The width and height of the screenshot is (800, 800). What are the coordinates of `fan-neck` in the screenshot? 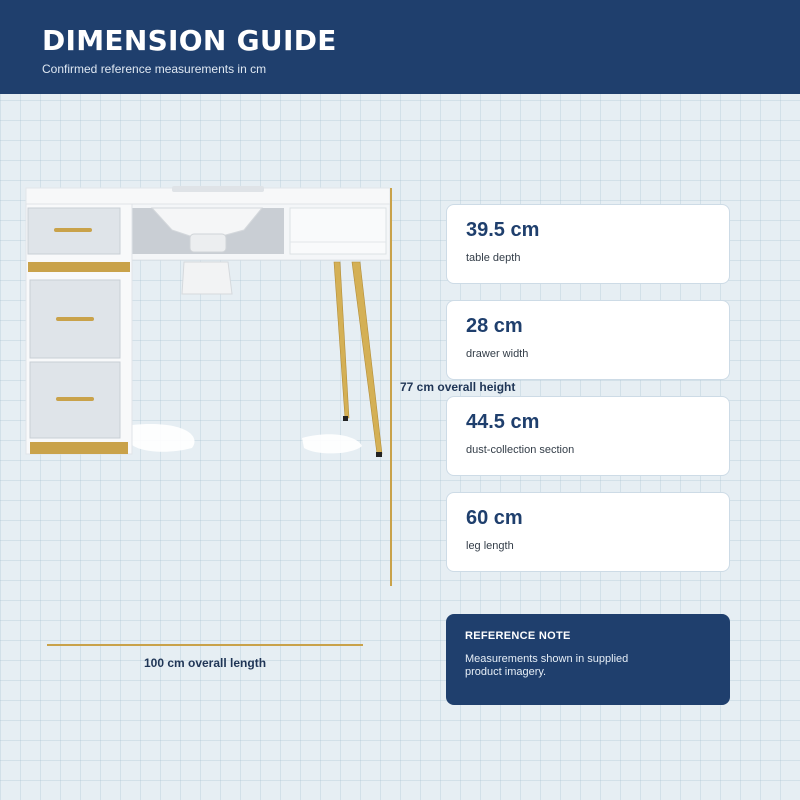 It's located at (208, 243).